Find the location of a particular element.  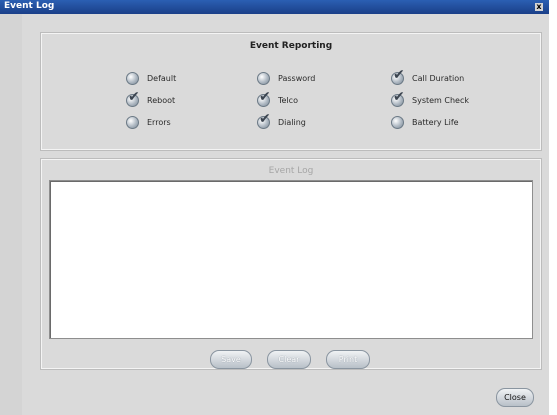

option-telco: ✔ Telco is located at coordinates (277, 99).